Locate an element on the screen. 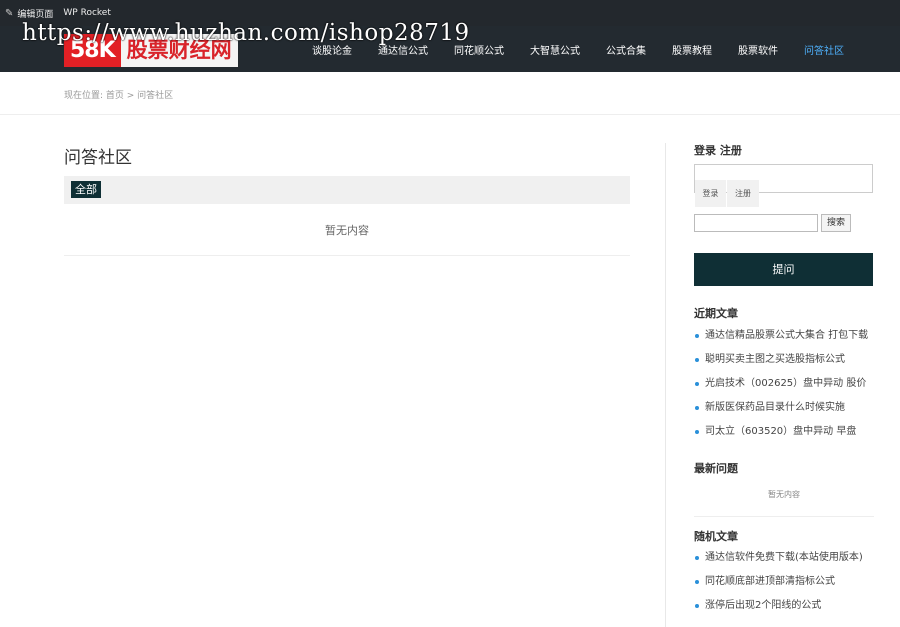 The width and height of the screenshot is (900, 627). list-item: 涨停后出现2个阳线的公式 is located at coordinates (784, 606).